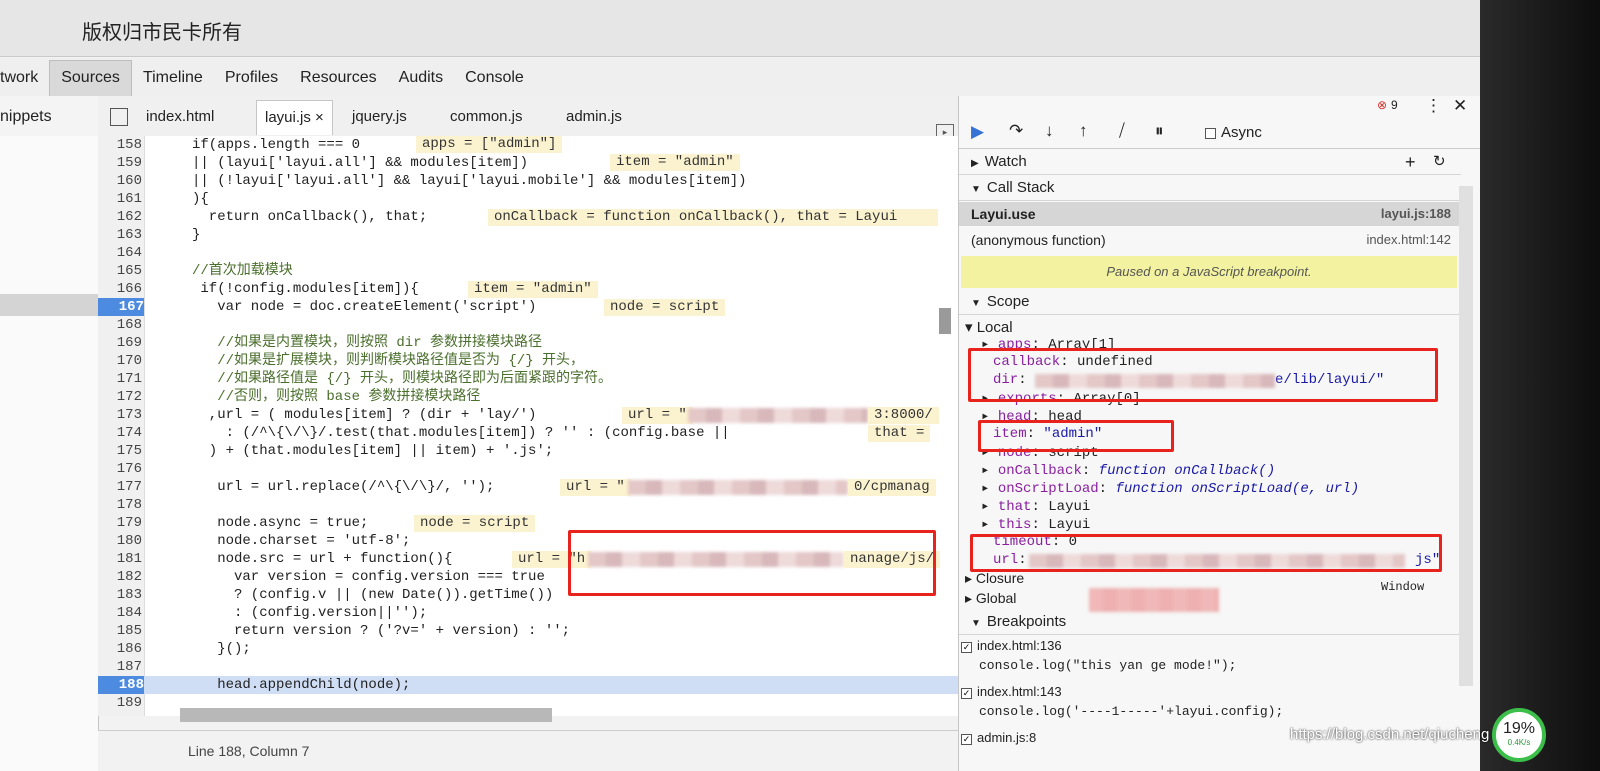 This screenshot has width=1600, height=771. Describe the element at coordinates (1408, 240) in the screenshot. I see `frame-location: index.html:142` at that location.